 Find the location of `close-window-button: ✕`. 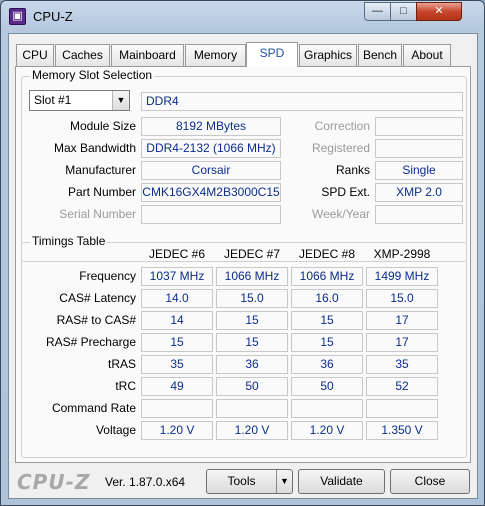

close-window-button: ✕ is located at coordinates (439, 11).